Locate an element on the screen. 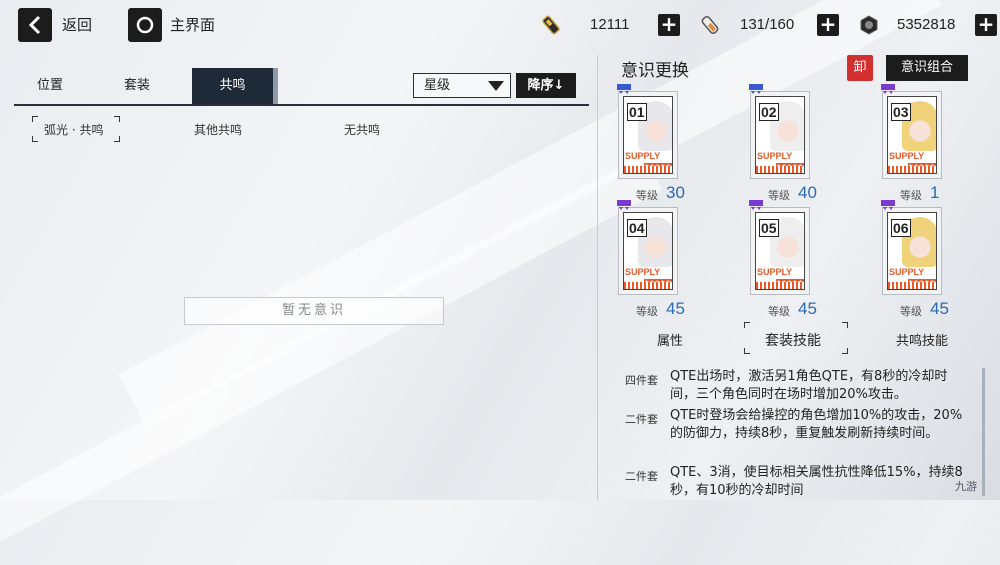 Image resolution: width=1000 pixels, height=565 pixels. empty-state: 暂无意识 is located at coordinates (314, 311).